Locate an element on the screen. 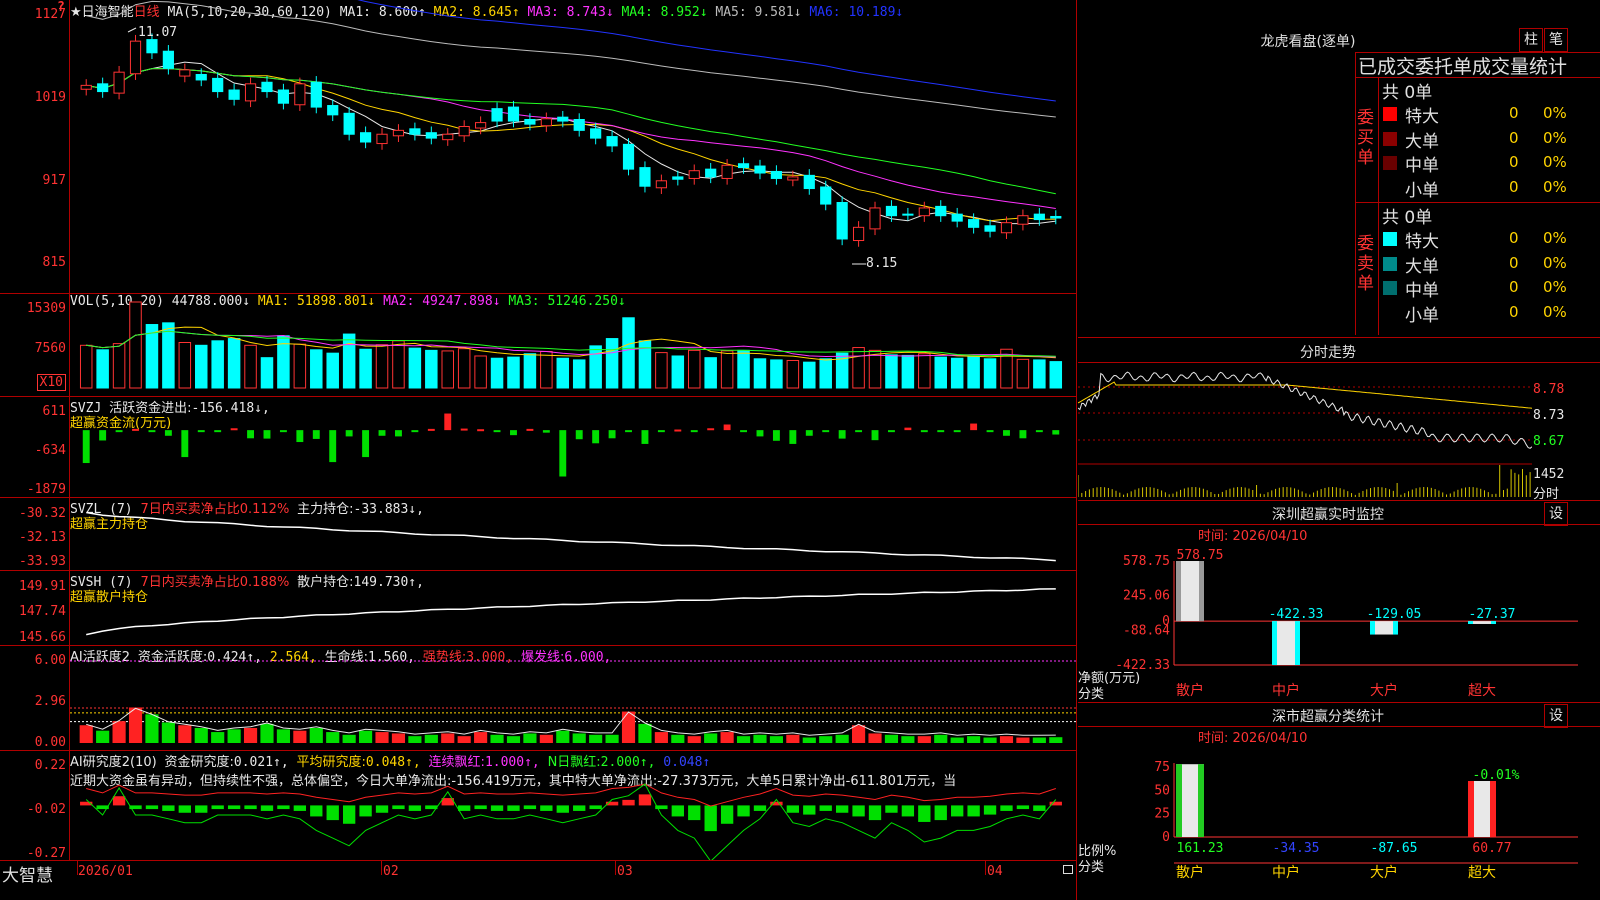  classify-category-label: 散户 is located at coordinates (1190, 872).